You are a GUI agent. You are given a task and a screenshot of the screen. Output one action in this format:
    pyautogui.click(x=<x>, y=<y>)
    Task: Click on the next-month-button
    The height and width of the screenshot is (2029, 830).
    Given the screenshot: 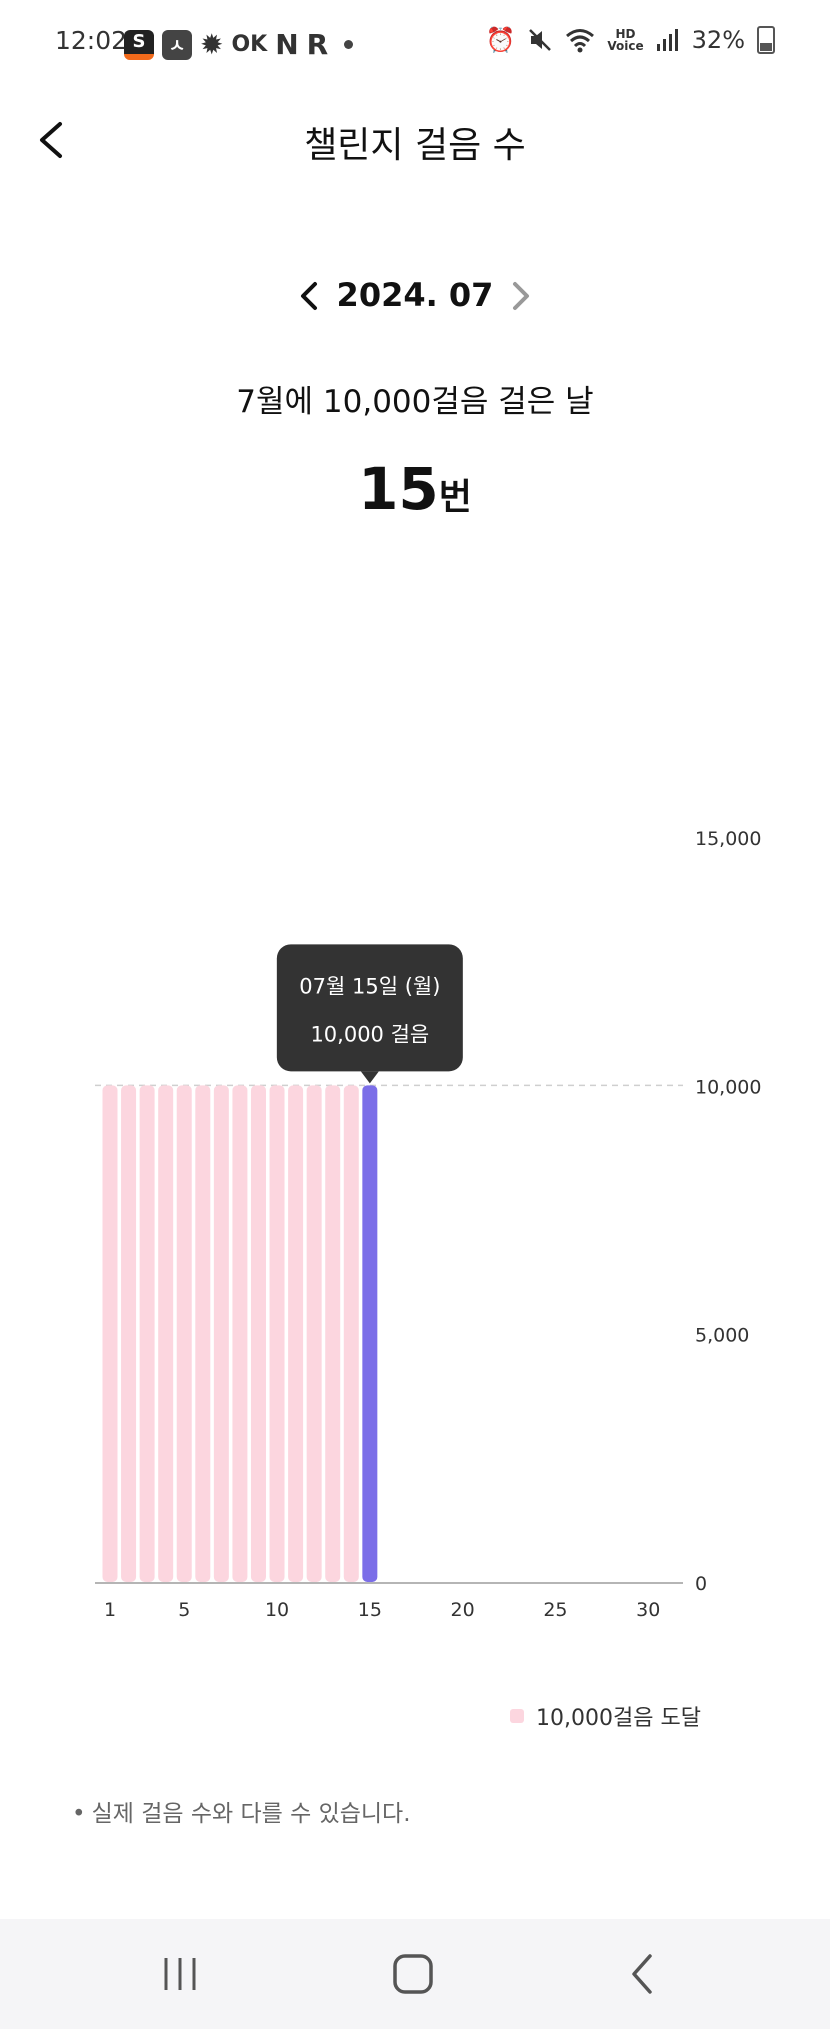 What is the action you would take?
    pyautogui.click(x=520, y=296)
    